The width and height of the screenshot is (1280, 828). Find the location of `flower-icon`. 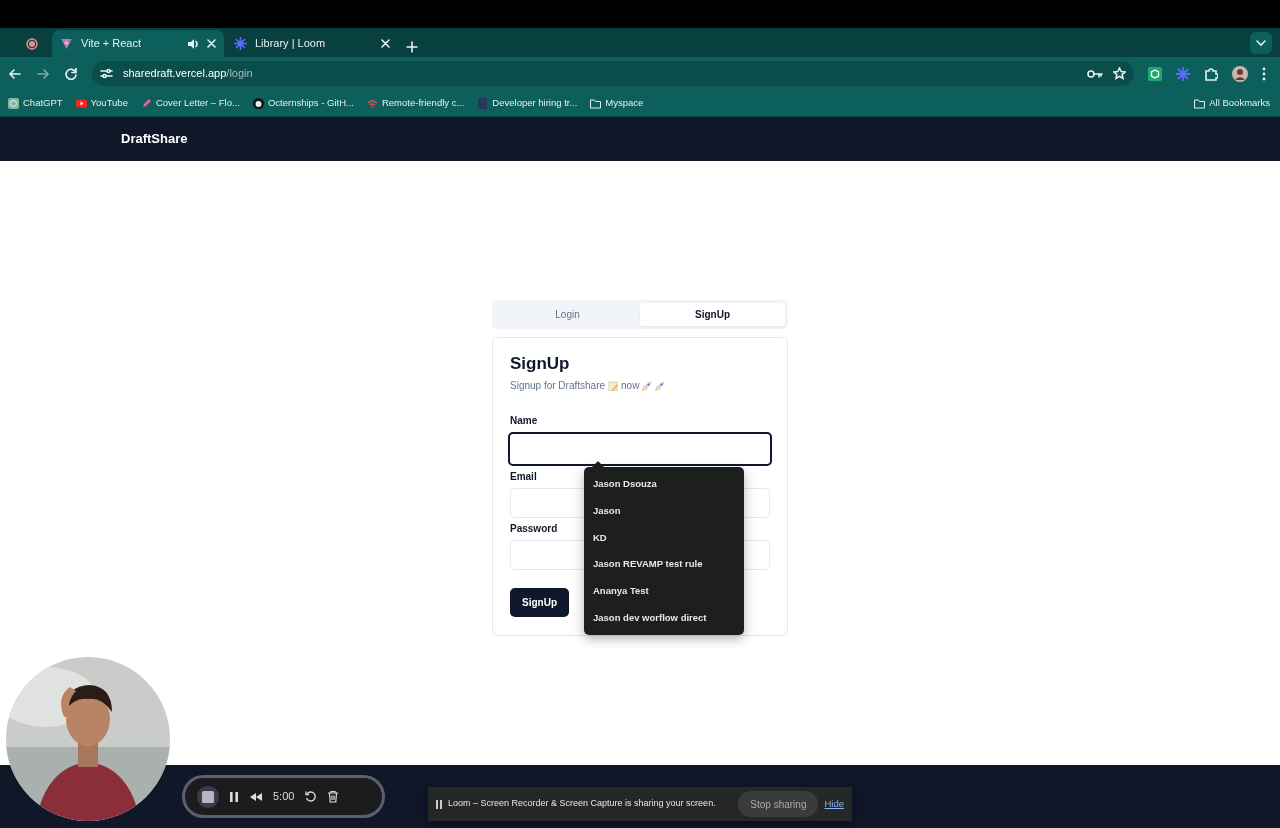

flower-icon is located at coordinates (240, 43).